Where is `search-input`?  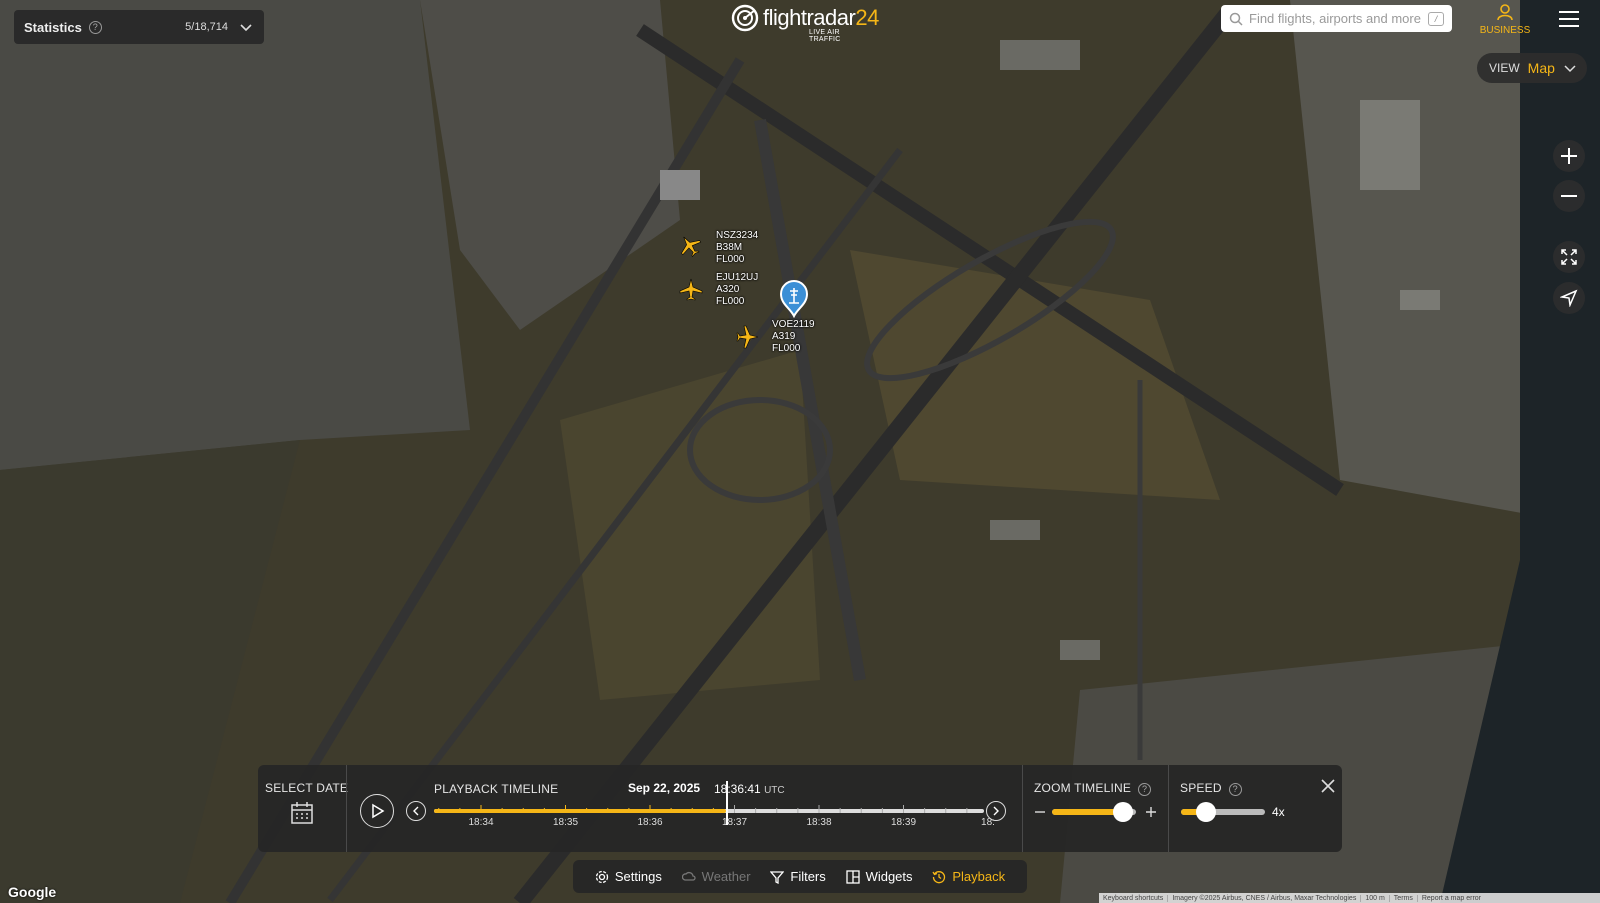 search-input is located at coordinates (1338, 18).